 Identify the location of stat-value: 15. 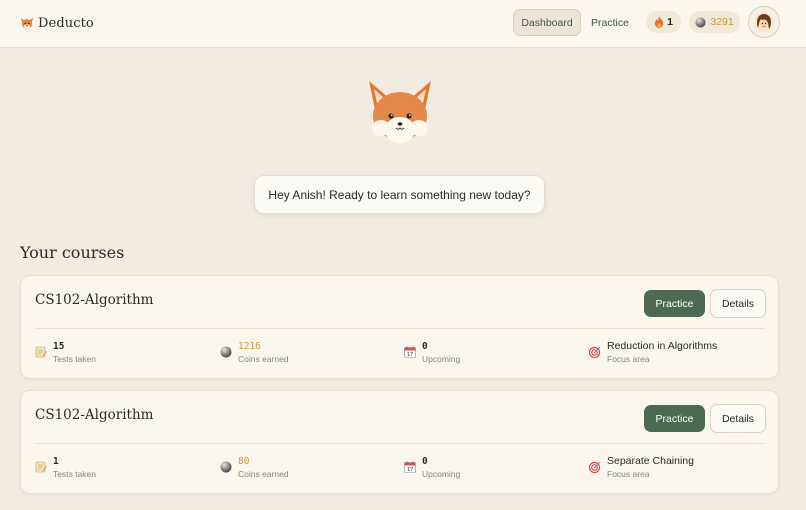
(59, 346).